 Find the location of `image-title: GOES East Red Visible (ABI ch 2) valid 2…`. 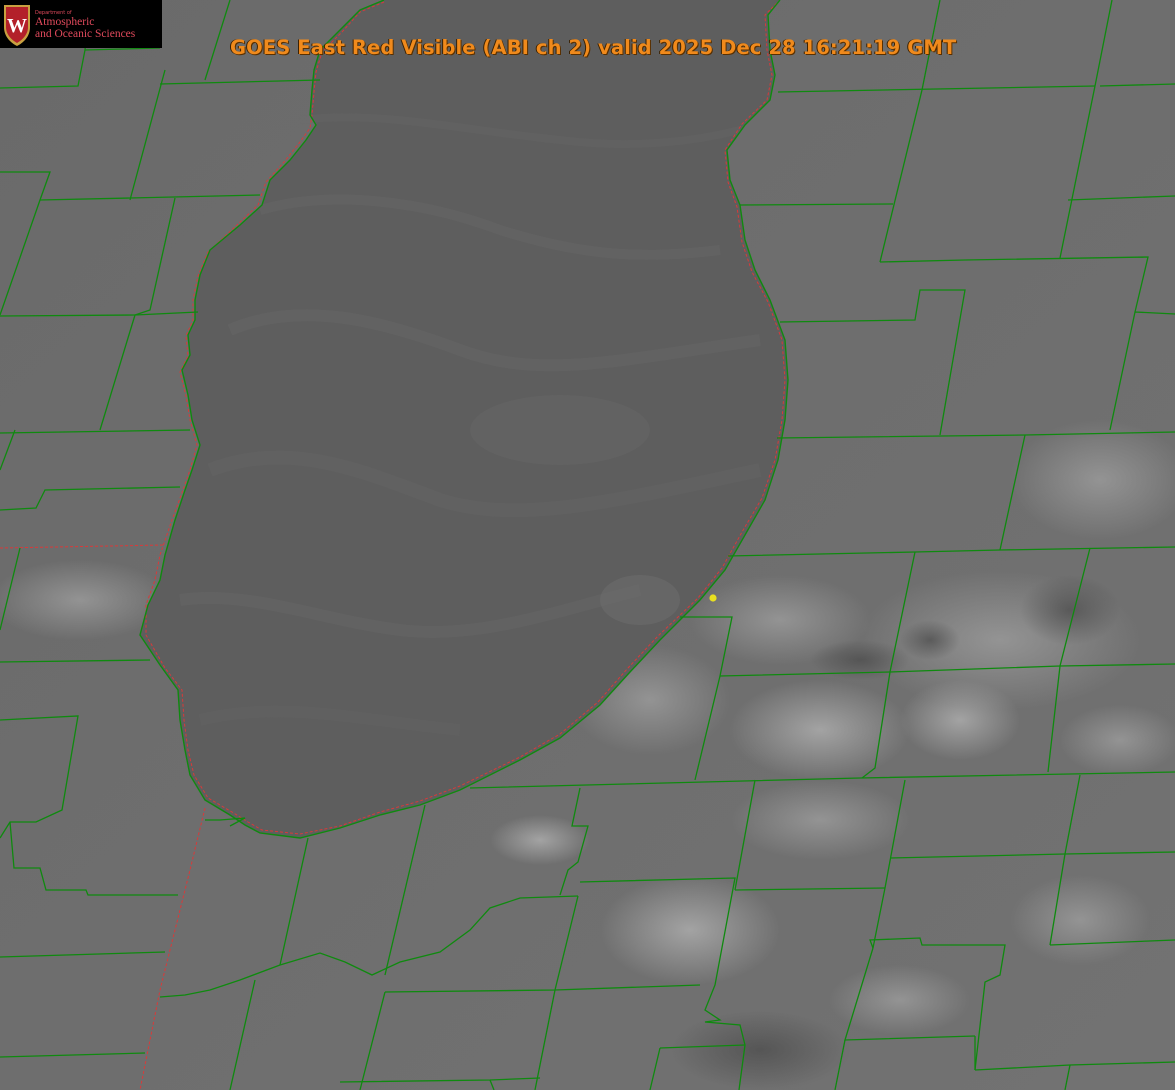

image-title: GOES East Red Visible (ABI ch 2) valid 2… is located at coordinates (593, 47).